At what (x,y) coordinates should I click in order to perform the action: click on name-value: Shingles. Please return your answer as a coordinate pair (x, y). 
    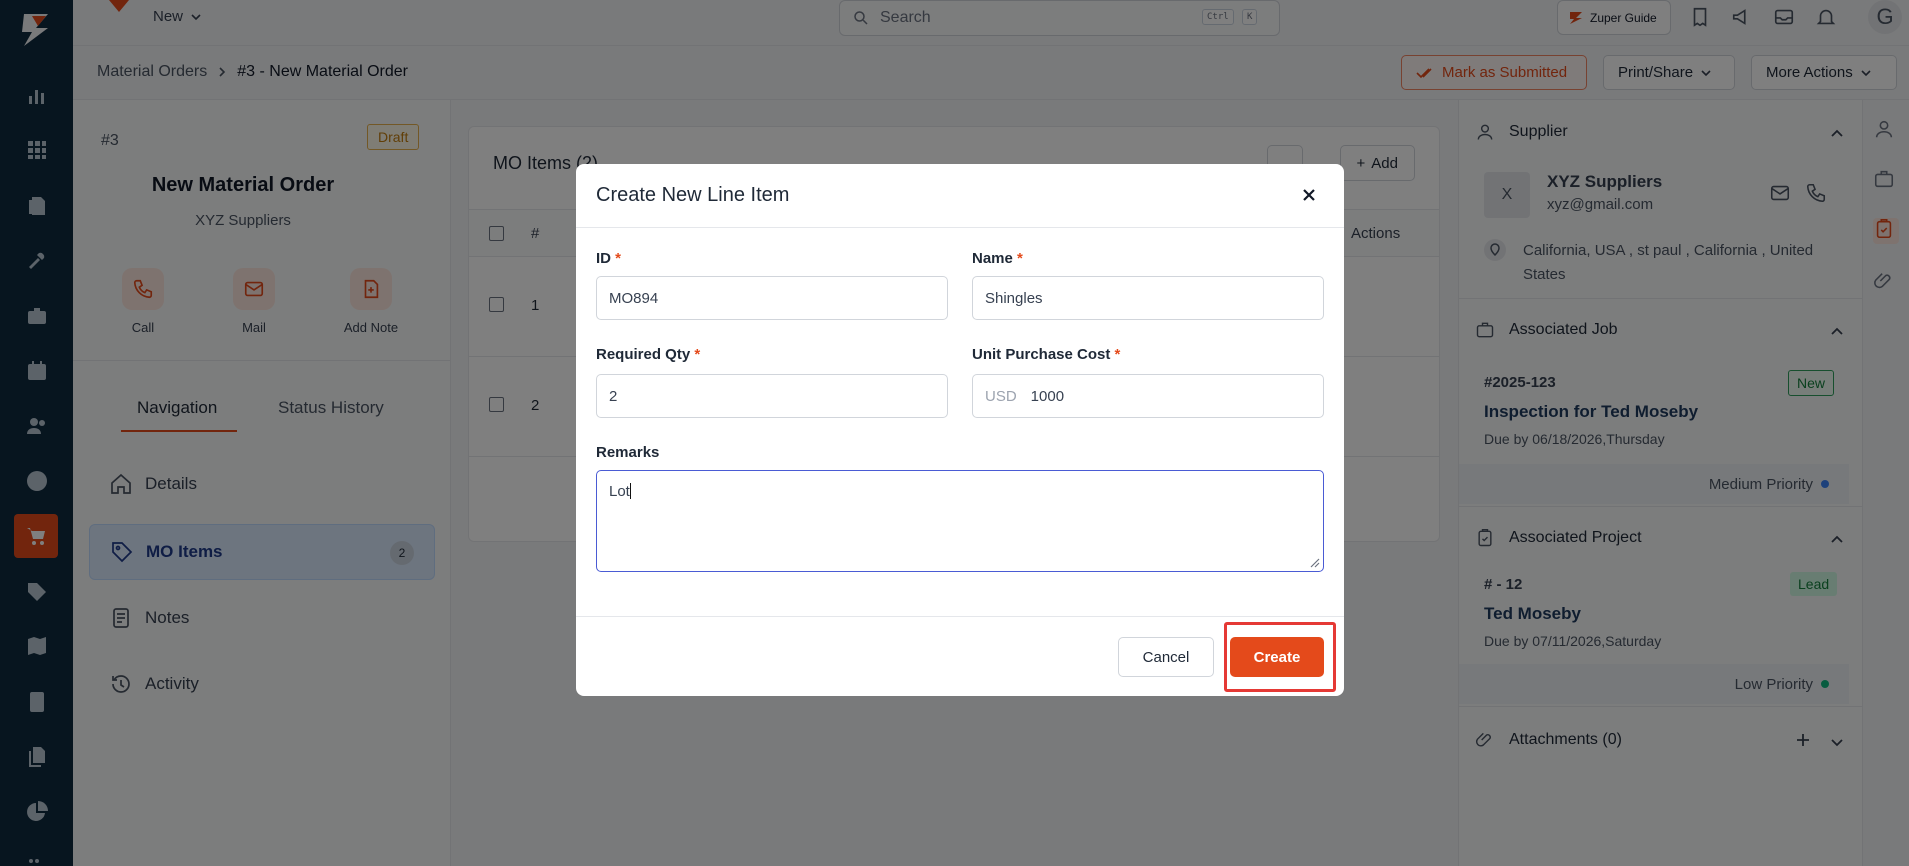
    Looking at the image, I should click on (1014, 298).